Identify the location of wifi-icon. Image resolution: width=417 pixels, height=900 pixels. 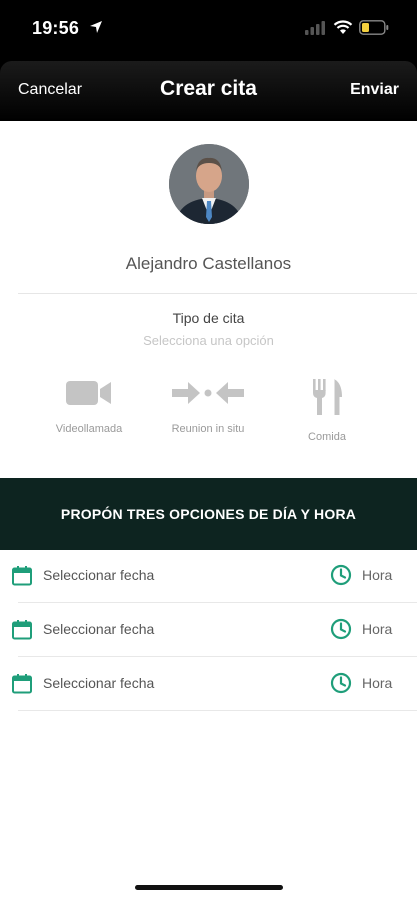
(343, 27).